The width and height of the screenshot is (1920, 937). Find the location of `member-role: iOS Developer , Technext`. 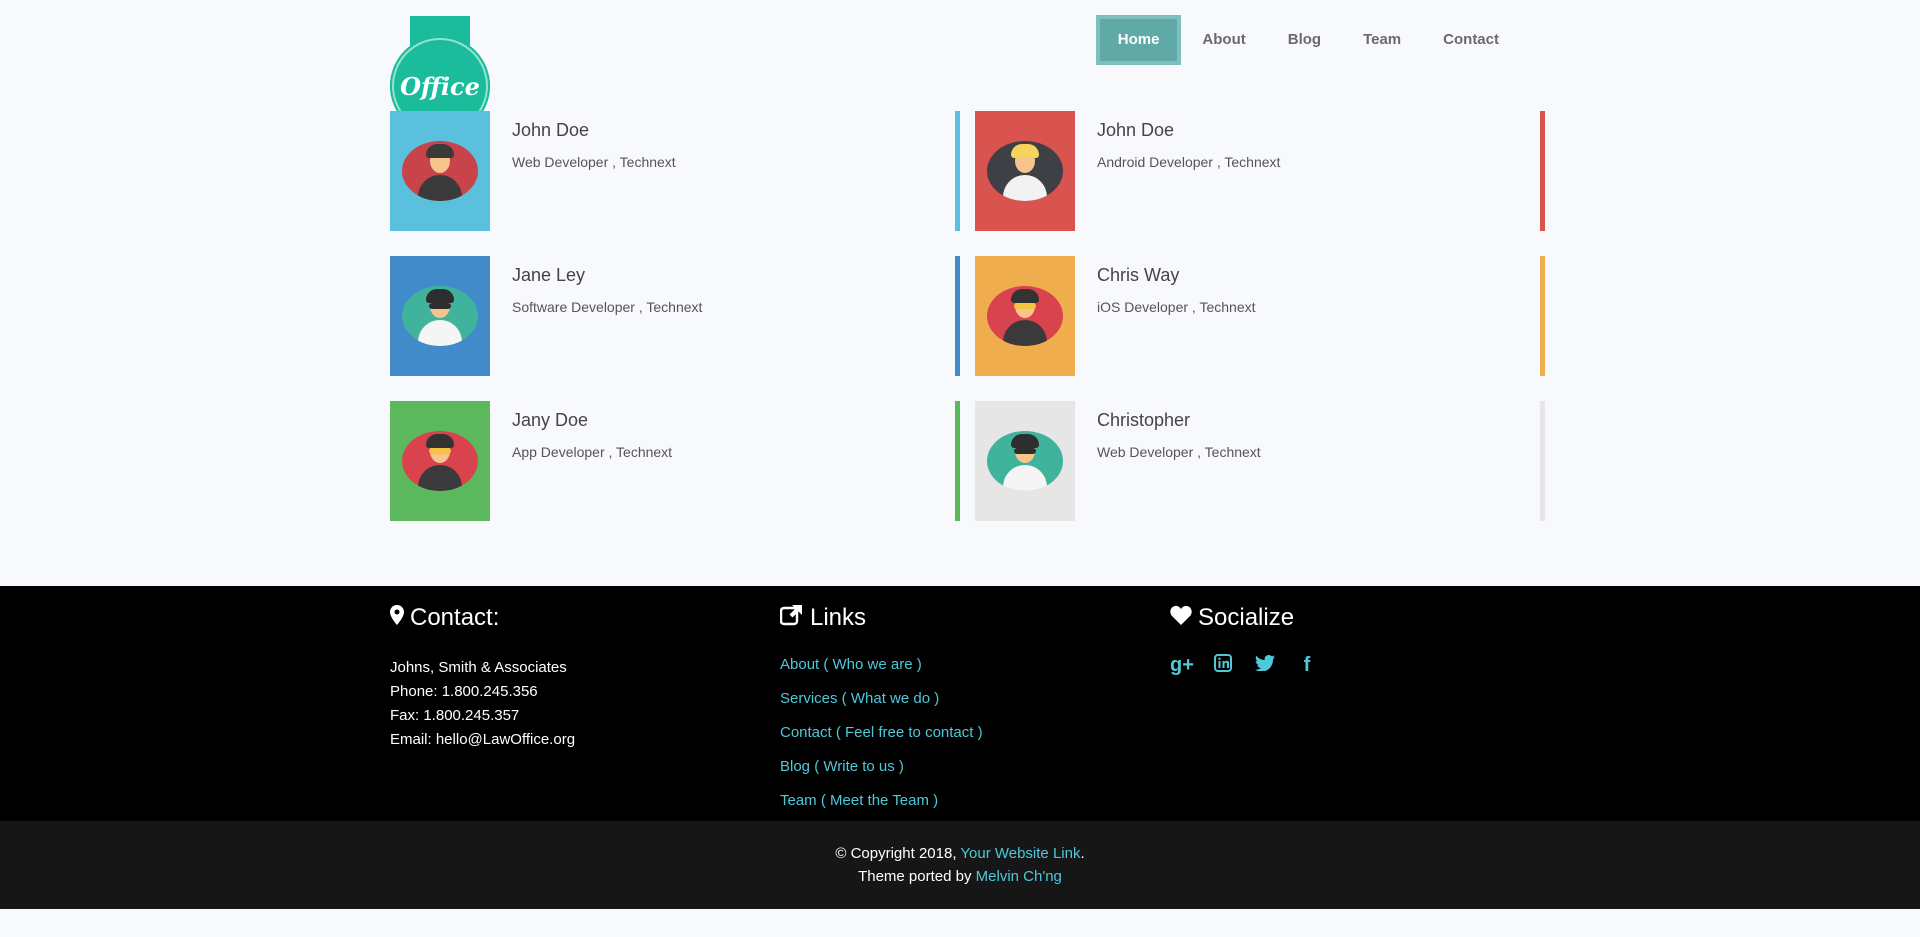

member-role: iOS Developer , Technext is located at coordinates (1176, 307).